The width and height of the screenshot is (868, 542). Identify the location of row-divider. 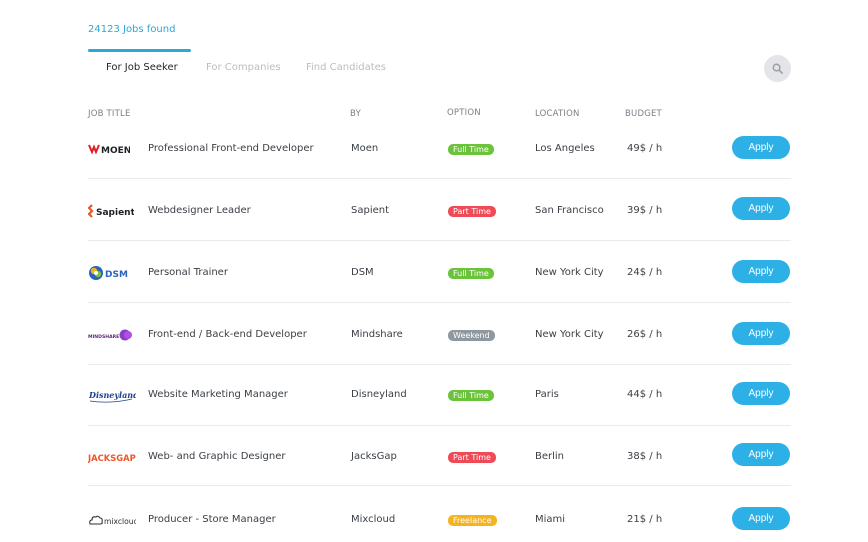
(439, 485).